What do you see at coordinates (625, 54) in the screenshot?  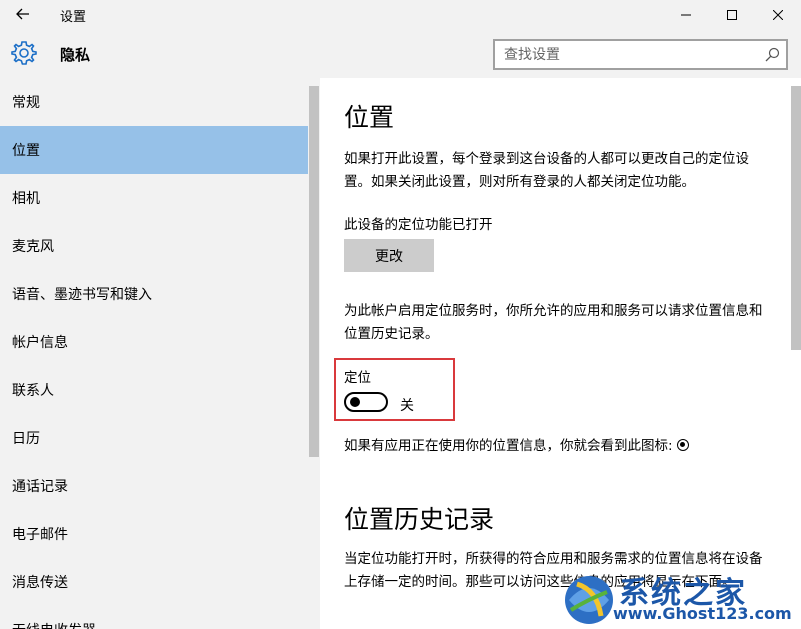 I see `search-input` at bounding box center [625, 54].